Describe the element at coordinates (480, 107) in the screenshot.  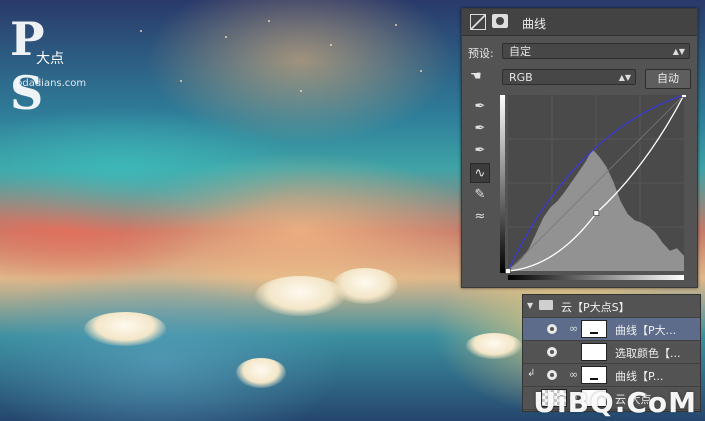
I see `black-point-eyedropper-icon: ✒` at that location.